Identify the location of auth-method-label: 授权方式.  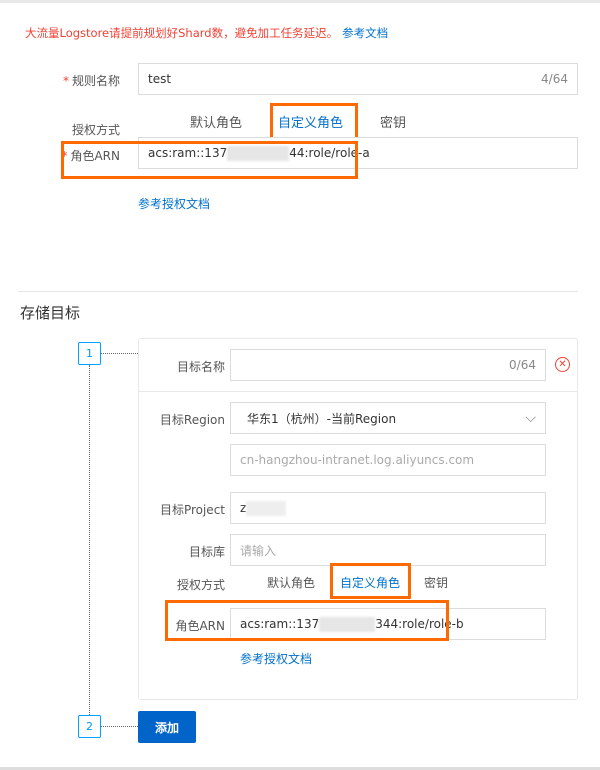
(95, 130).